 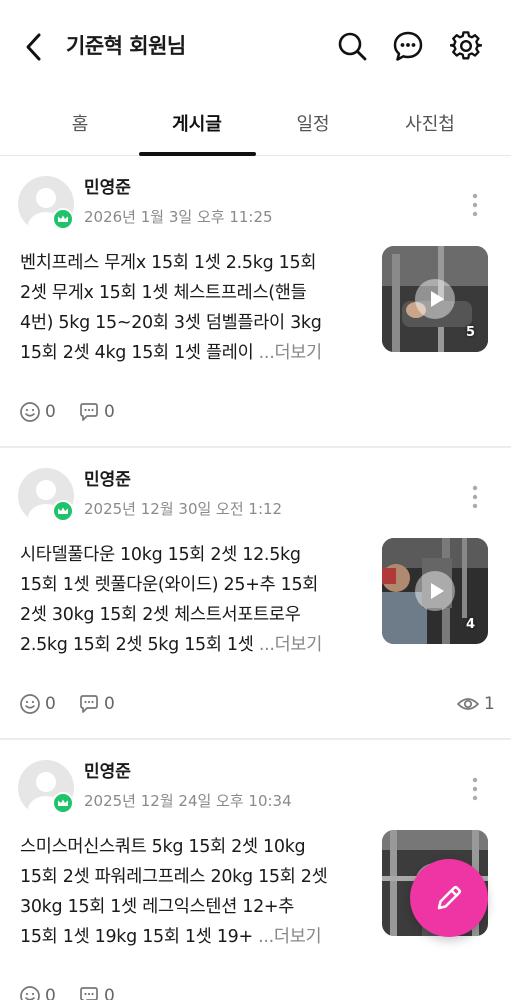 I want to click on post-line: 30kg 15회 1셋 레그익스텐션 12+추, so click(x=157, y=907).